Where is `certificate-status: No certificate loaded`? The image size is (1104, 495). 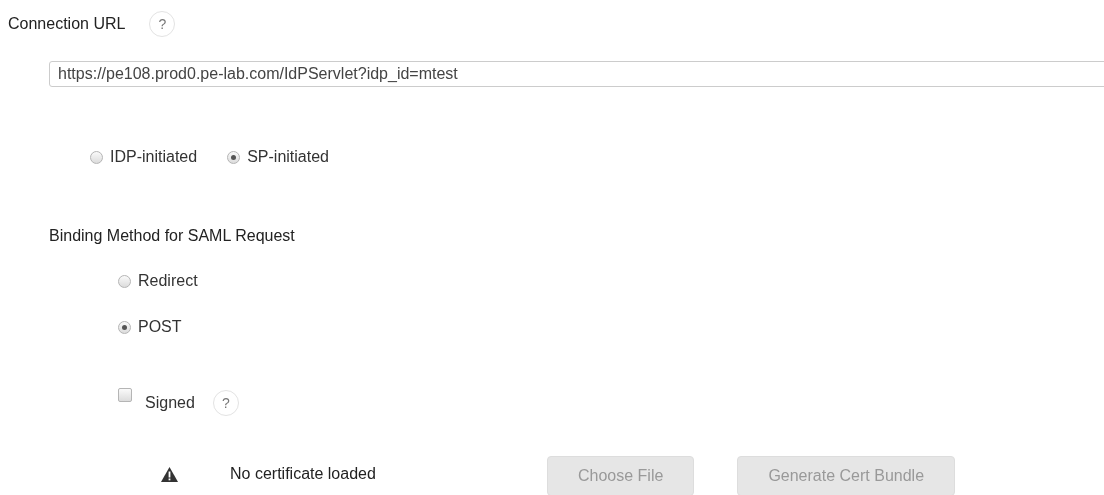
certificate-status: No certificate loaded is located at coordinates (303, 474).